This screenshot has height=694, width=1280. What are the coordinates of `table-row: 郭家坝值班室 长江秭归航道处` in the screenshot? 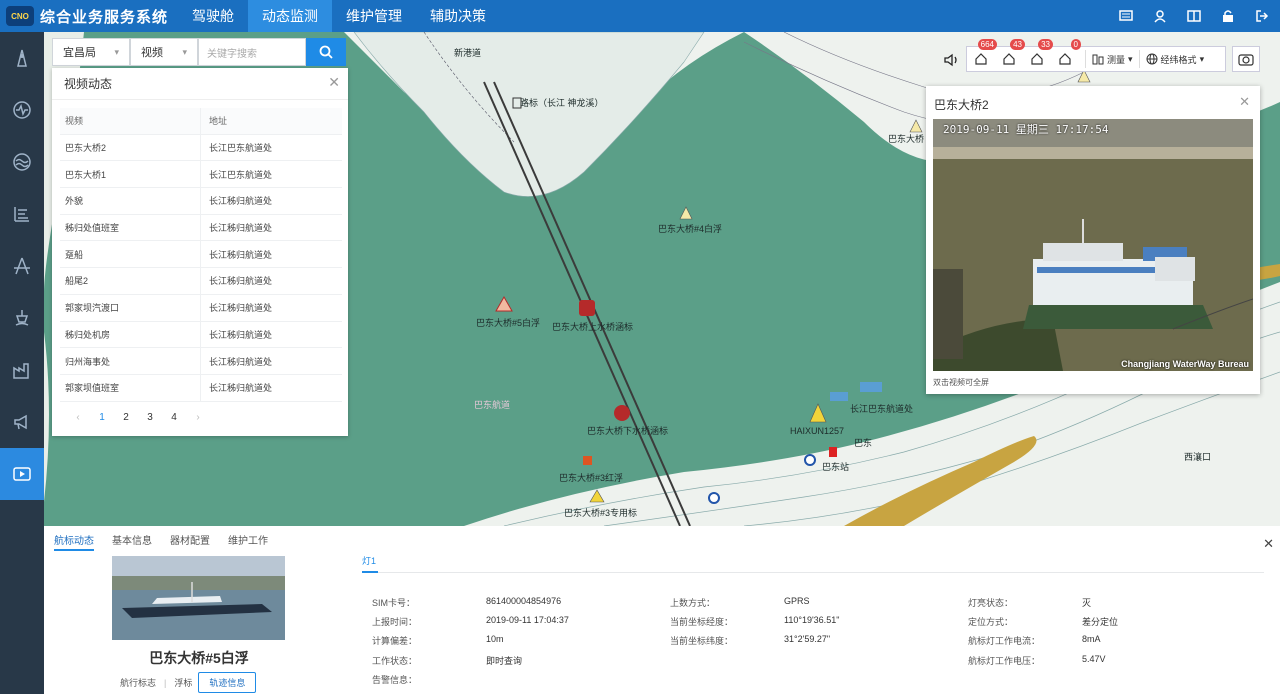 It's located at (201, 388).